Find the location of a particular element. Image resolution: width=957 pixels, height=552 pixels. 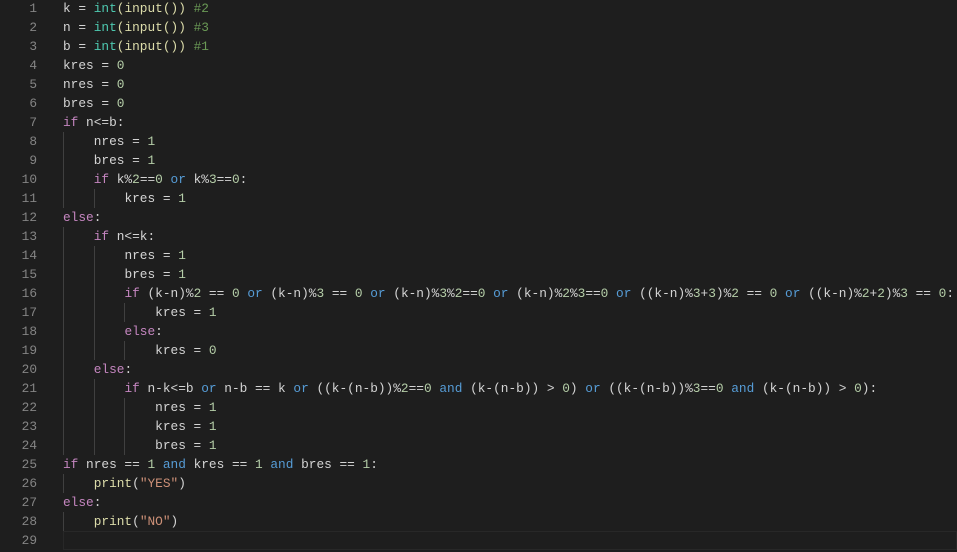

line-code: kres = 1 is located at coordinates (124, 198).